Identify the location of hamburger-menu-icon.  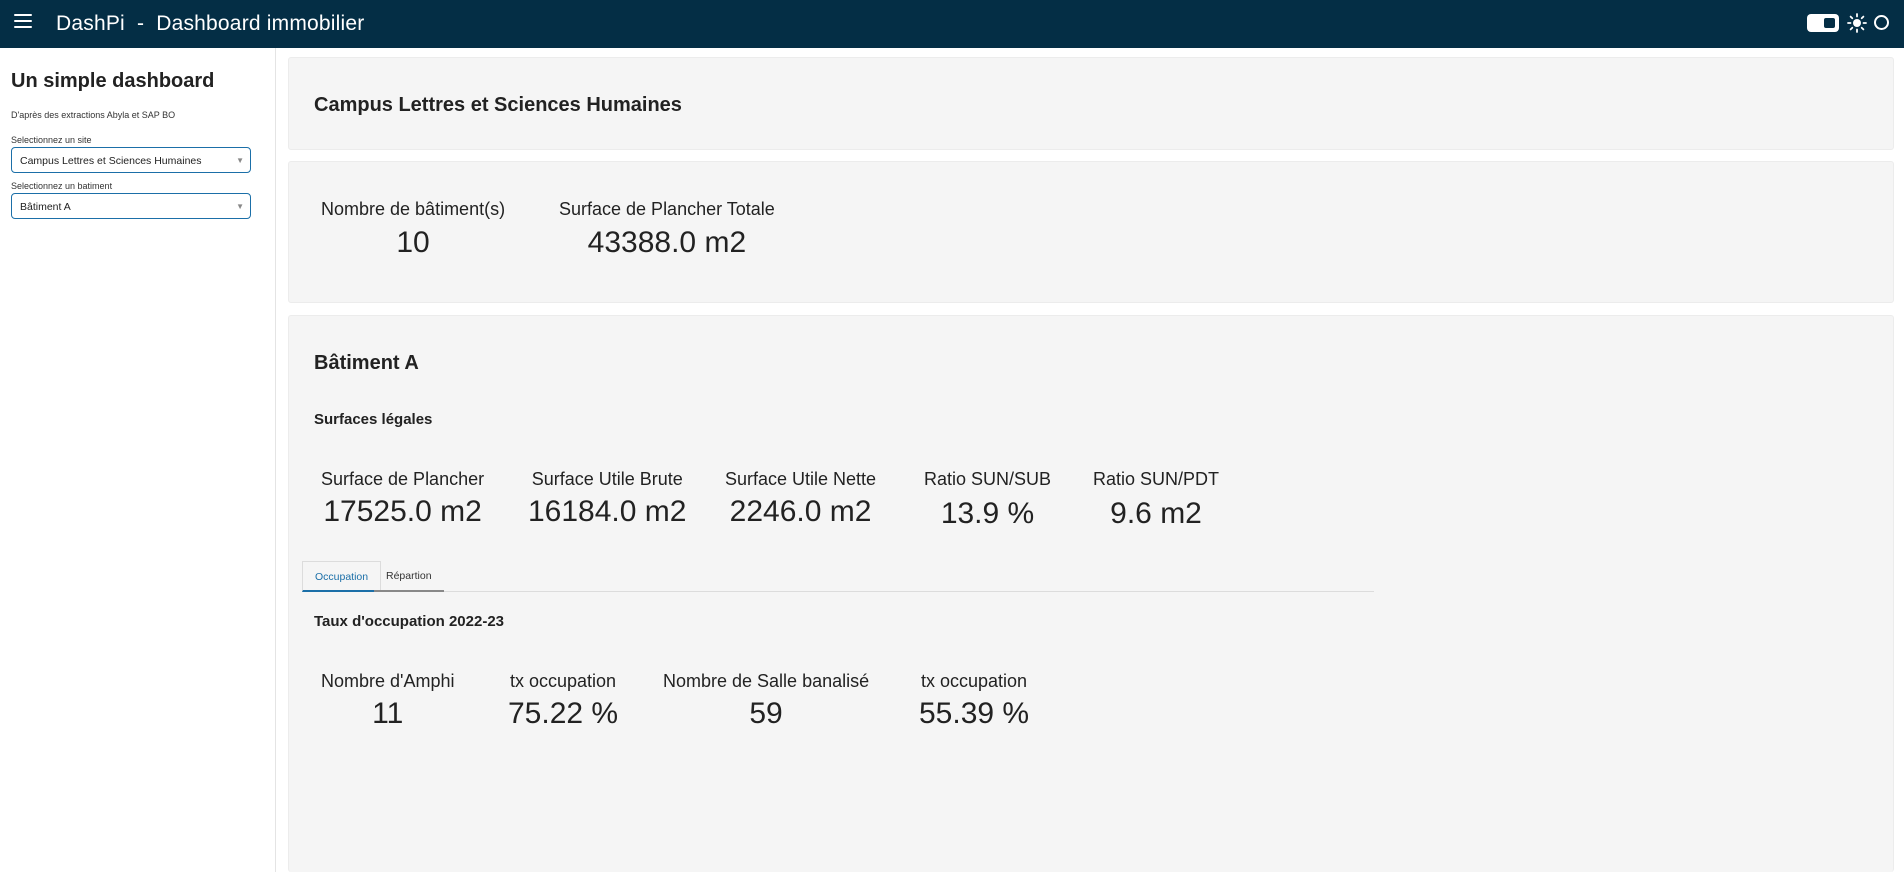
(23, 22).